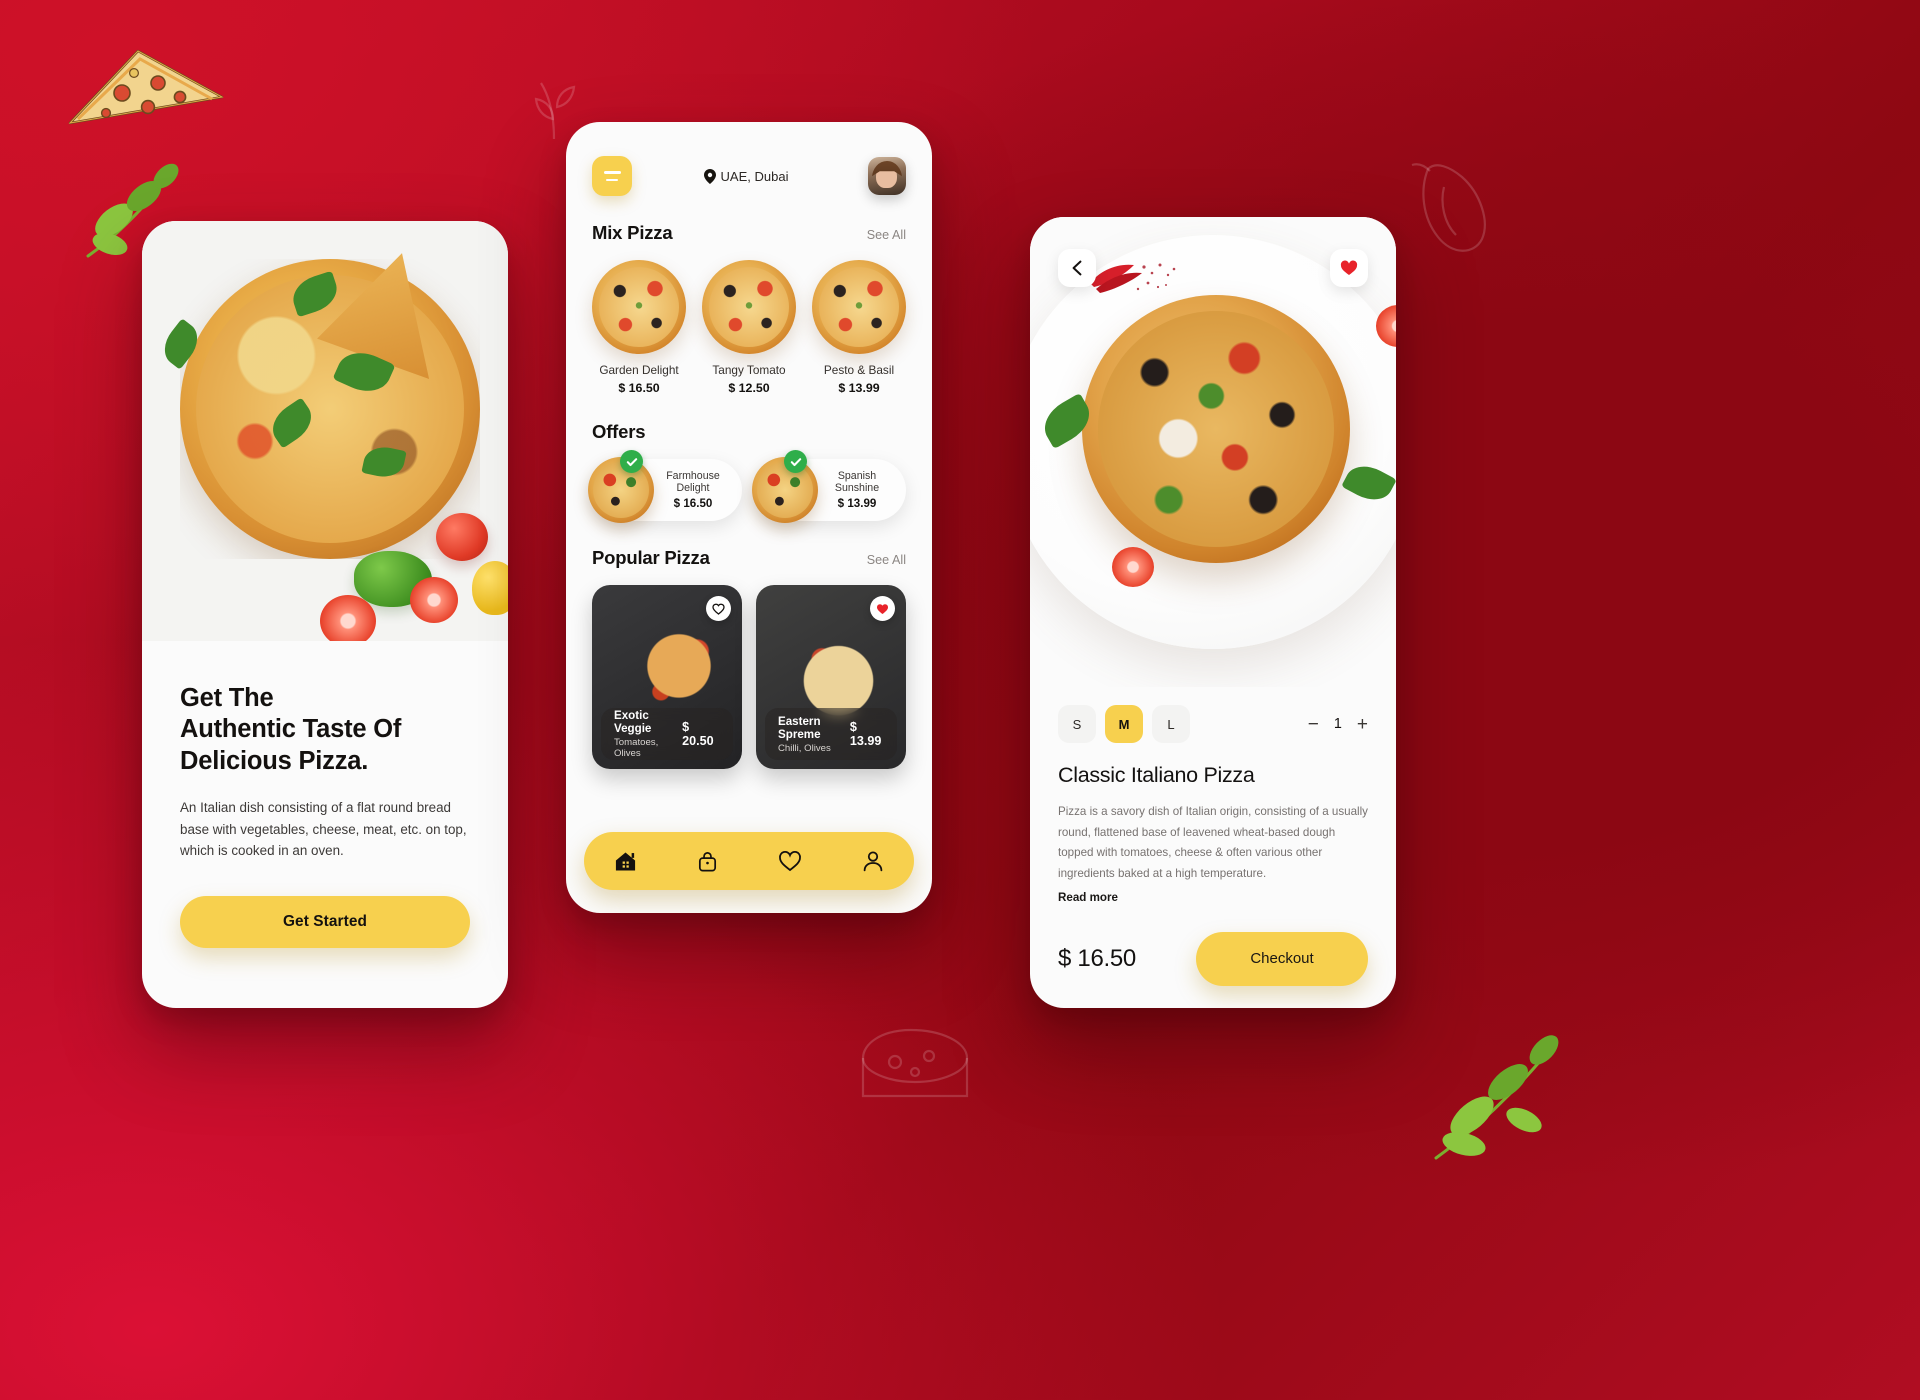  What do you see at coordinates (227, 698) in the screenshot?
I see `title-line-1: Get The` at bounding box center [227, 698].